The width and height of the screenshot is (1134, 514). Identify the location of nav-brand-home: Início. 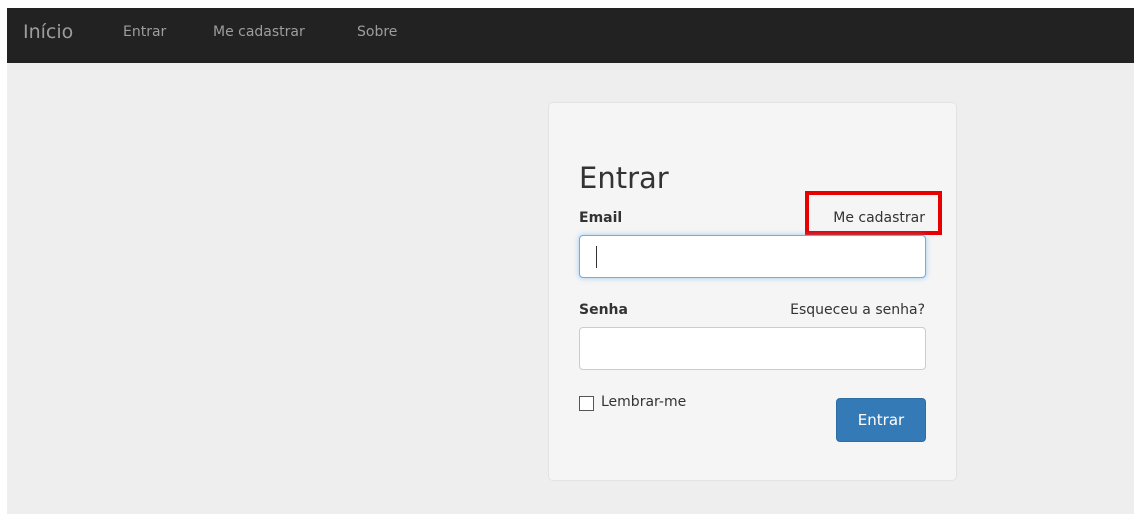
(48, 32).